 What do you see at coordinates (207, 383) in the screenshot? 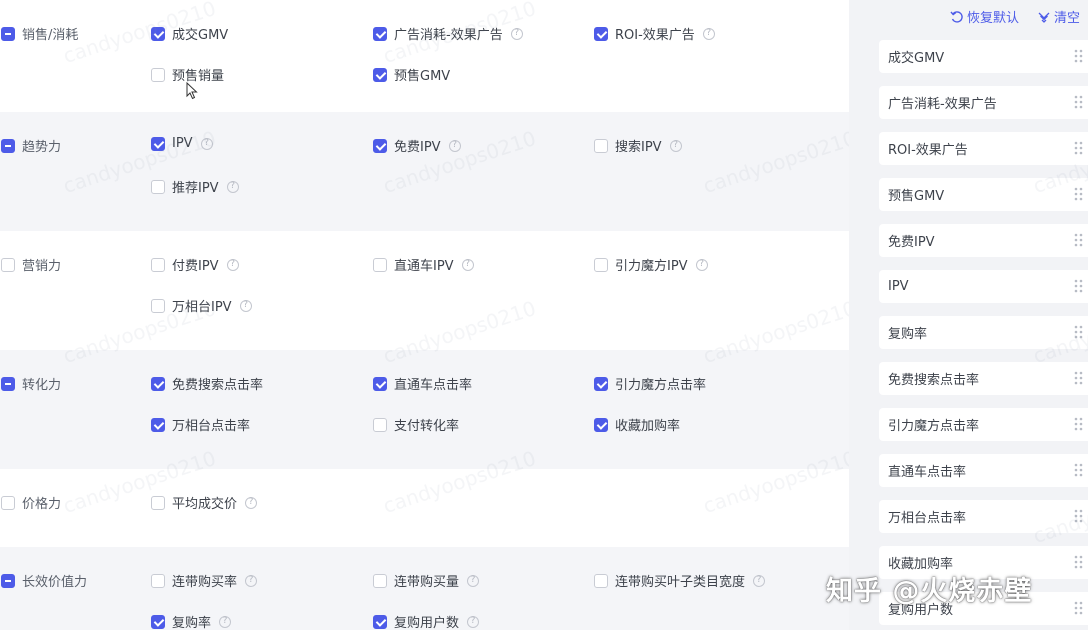
I see `metric-checkbox-item: 免费搜索点击率` at bounding box center [207, 383].